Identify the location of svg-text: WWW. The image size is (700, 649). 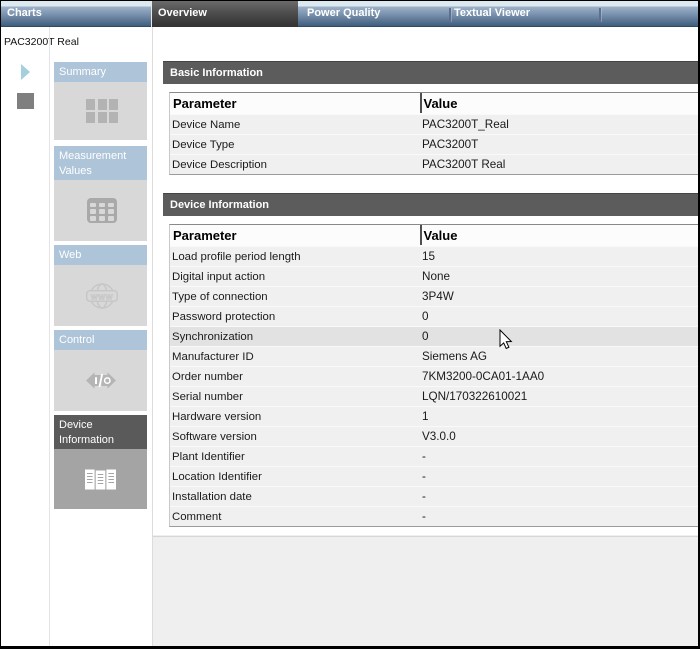
(101, 296).